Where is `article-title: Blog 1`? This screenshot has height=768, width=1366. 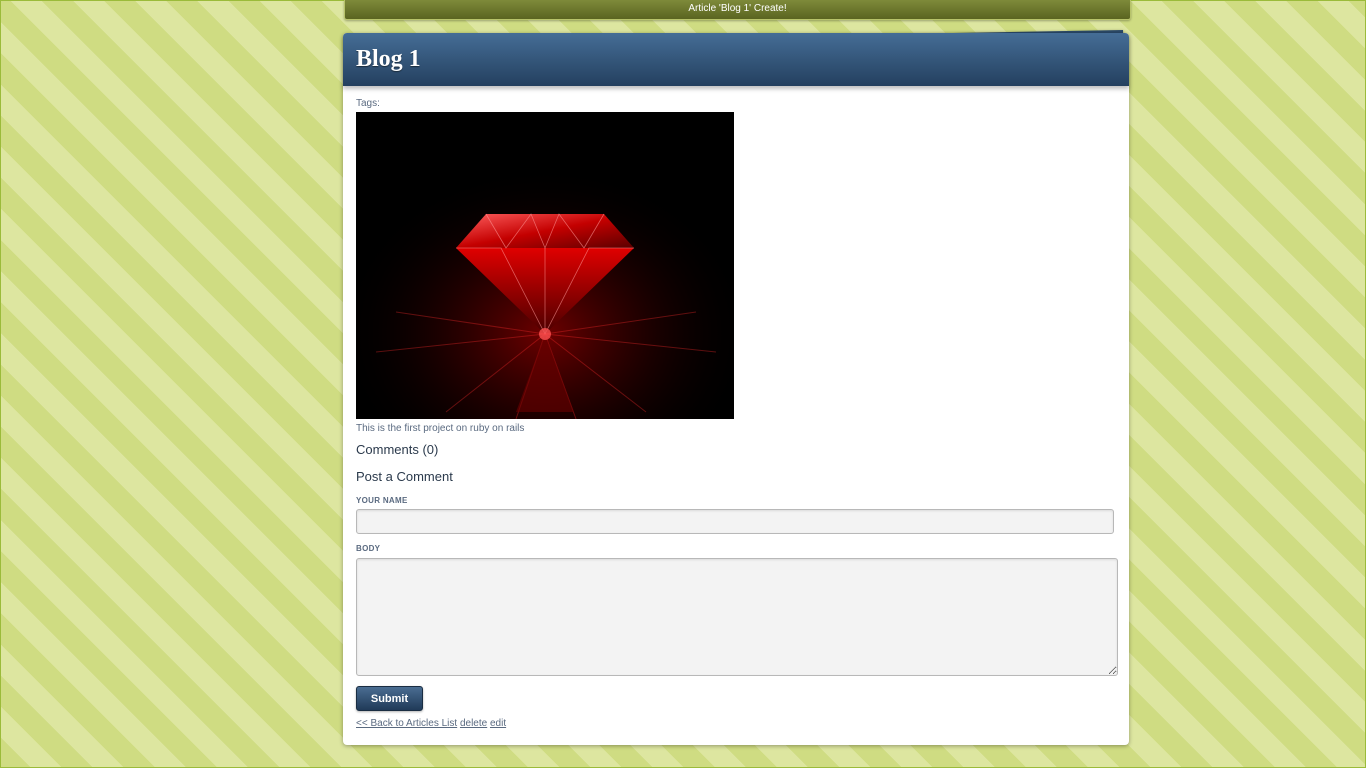
article-title: Blog 1 is located at coordinates (388, 59).